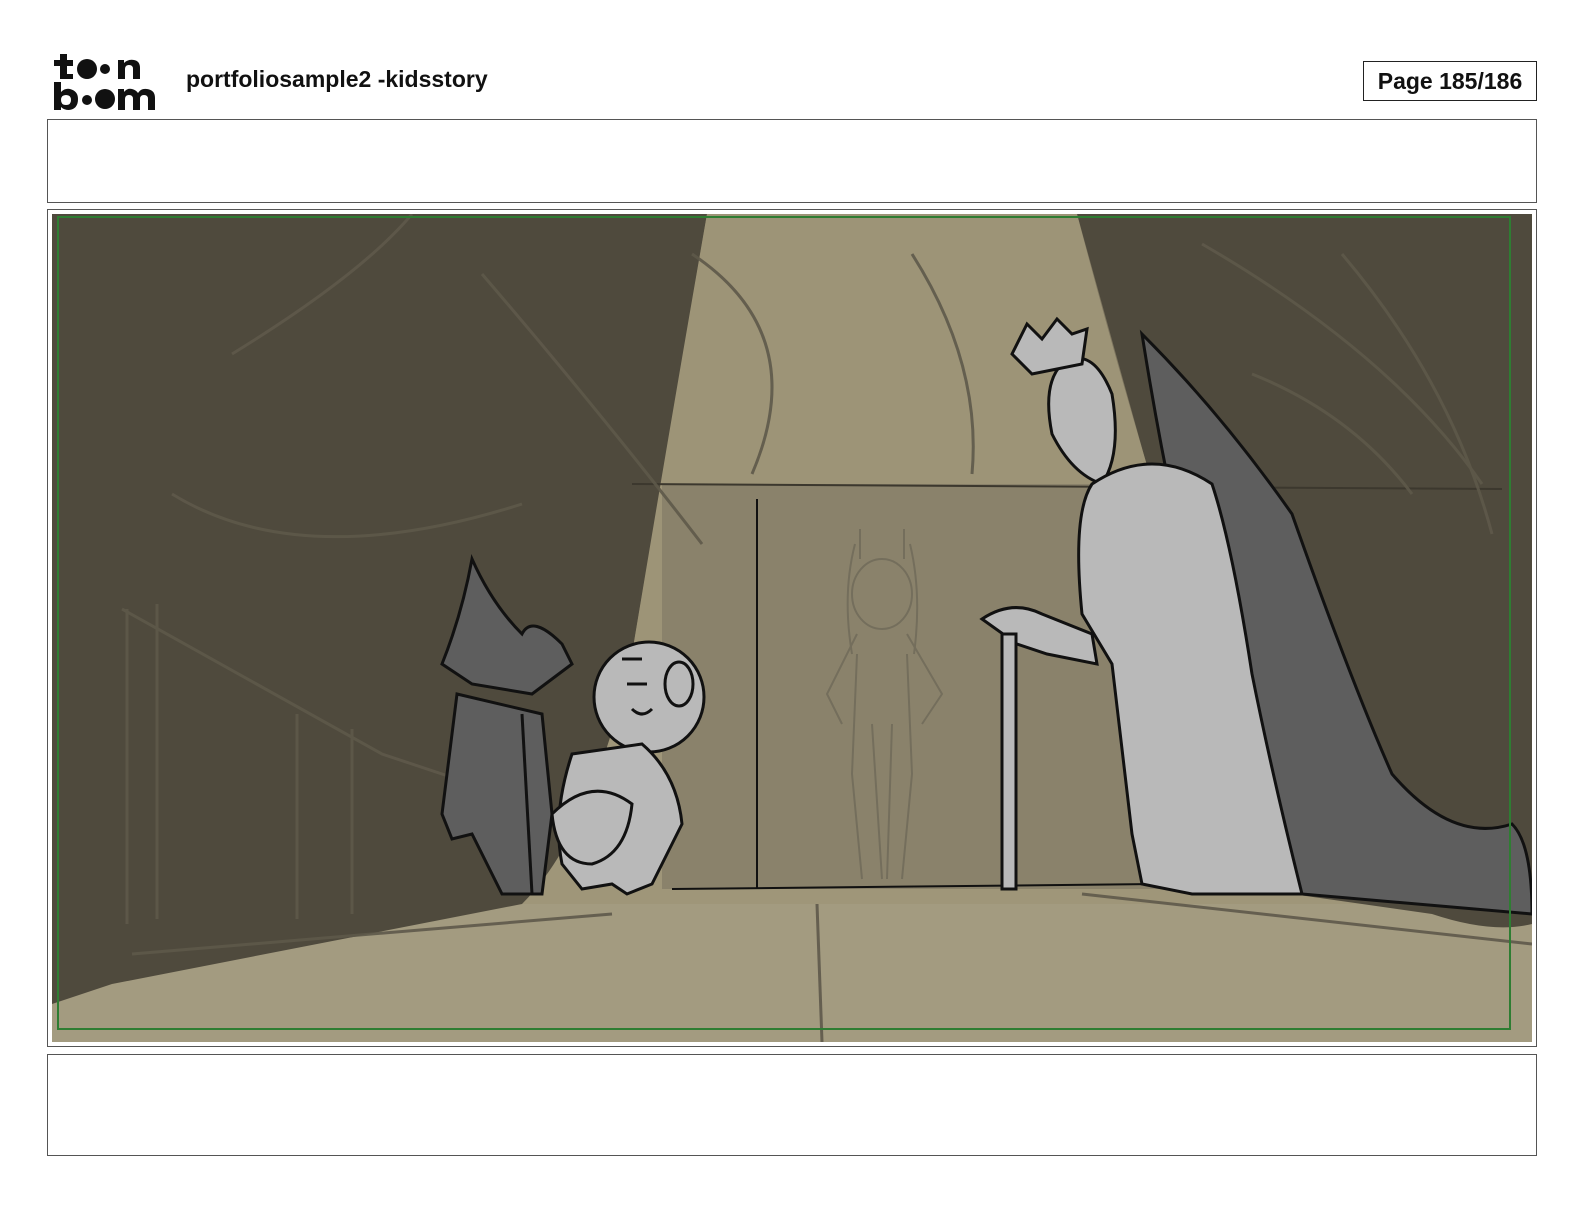  Describe the element at coordinates (1450, 81) in the screenshot. I see `page-number-badge: Page 185/186` at that location.